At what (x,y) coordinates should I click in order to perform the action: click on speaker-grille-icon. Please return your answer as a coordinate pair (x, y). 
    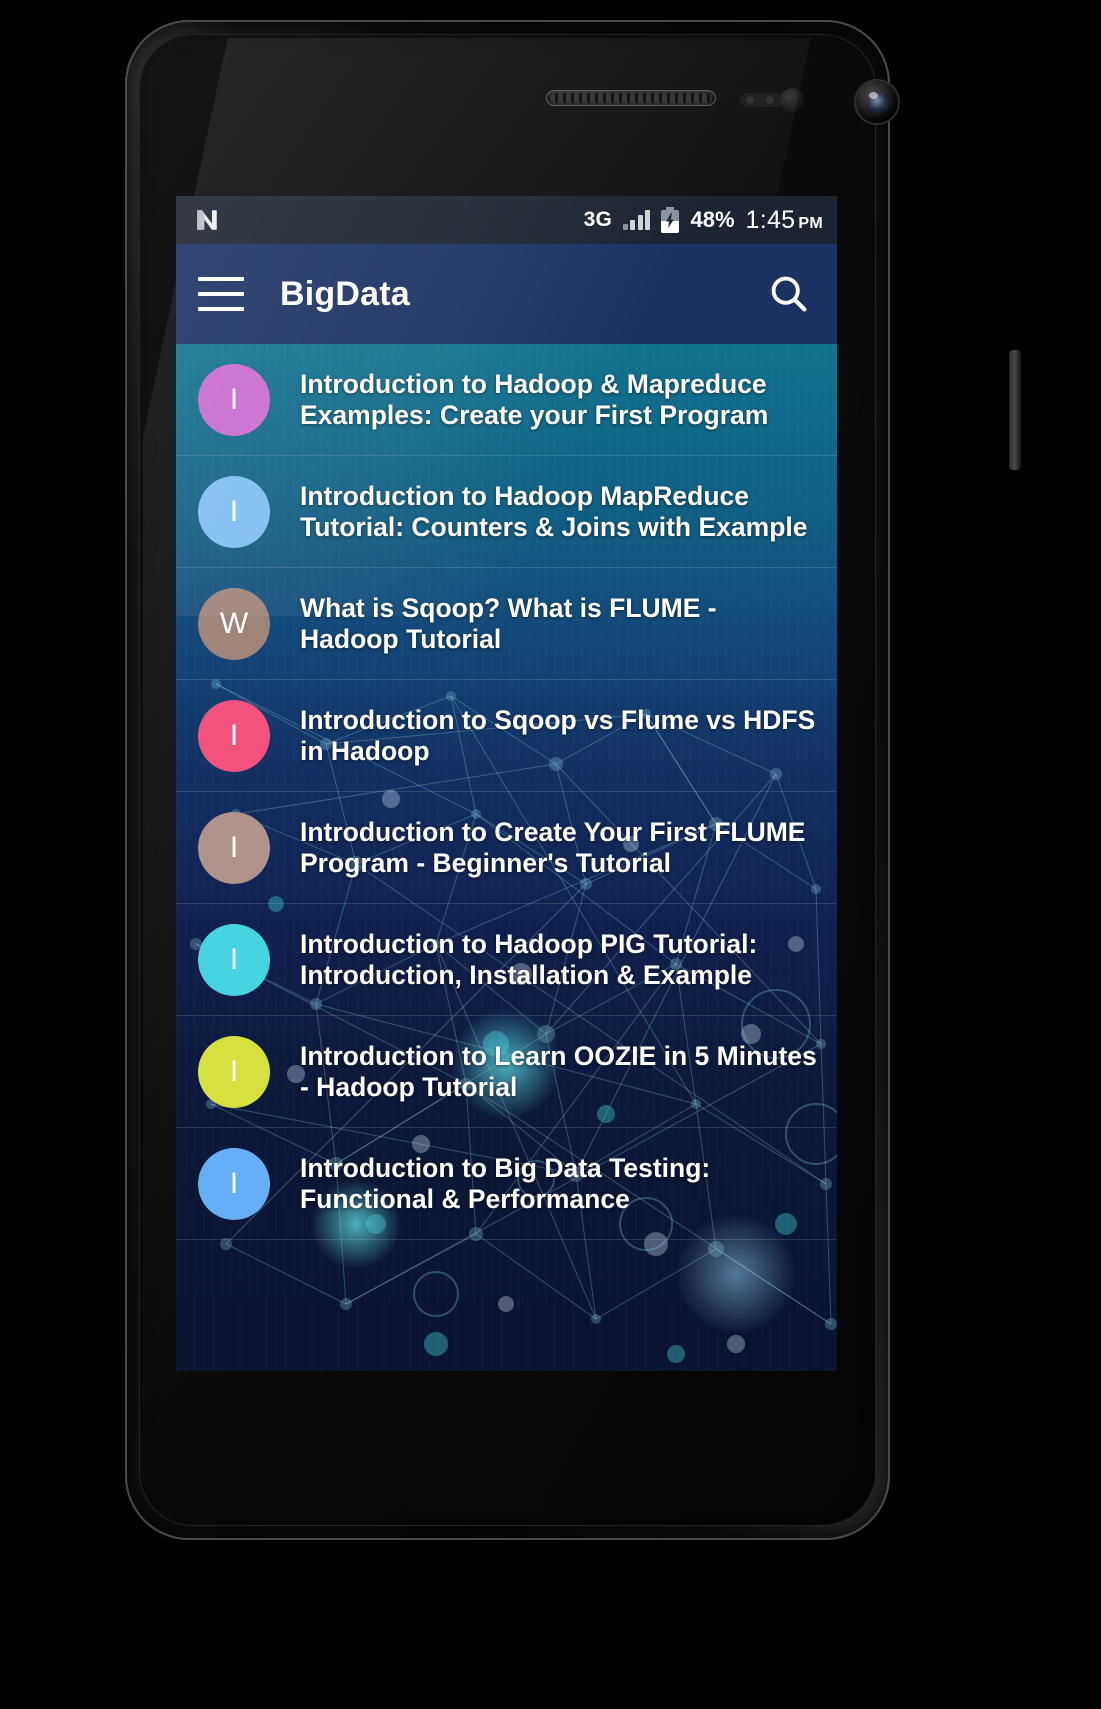
    Looking at the image, I should click on (631, 98).